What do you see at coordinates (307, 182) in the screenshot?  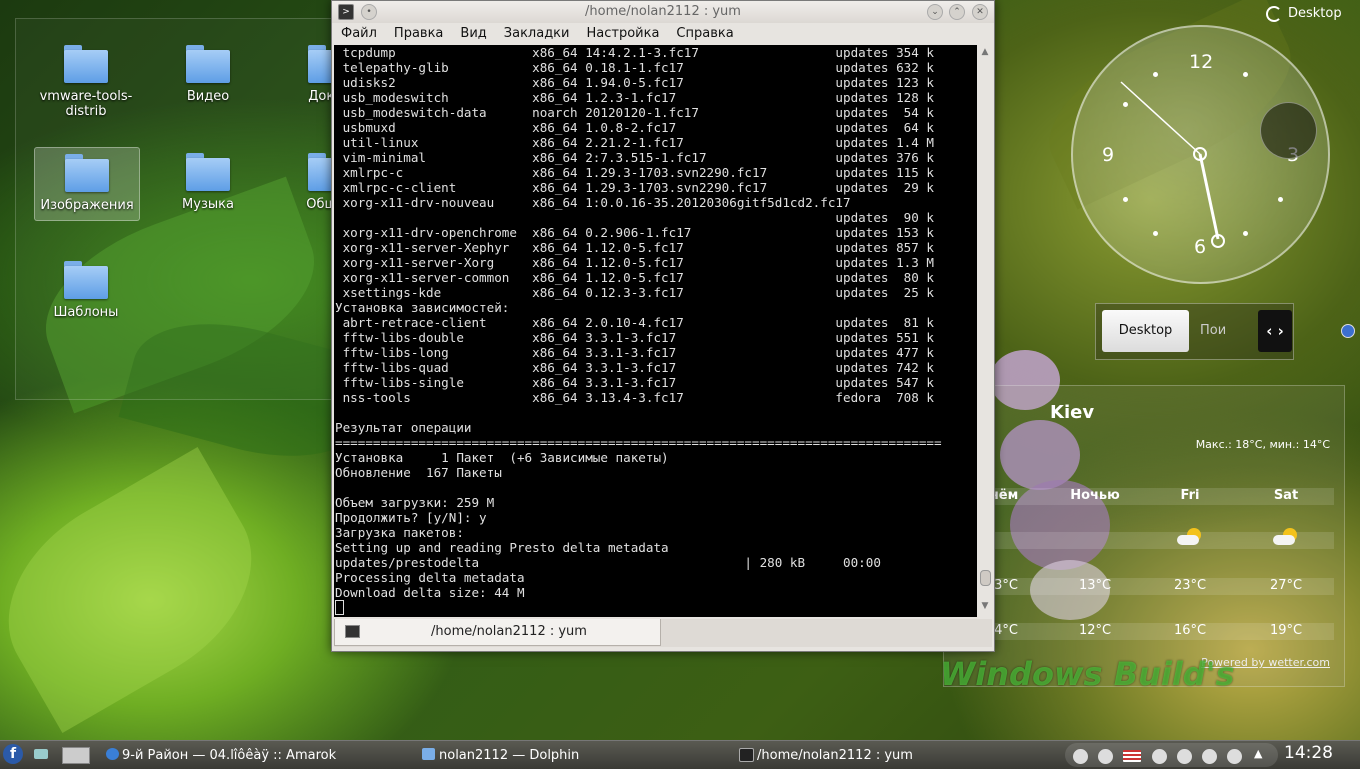 I see `folder-public: Общед` at bounding box center [307, 182].